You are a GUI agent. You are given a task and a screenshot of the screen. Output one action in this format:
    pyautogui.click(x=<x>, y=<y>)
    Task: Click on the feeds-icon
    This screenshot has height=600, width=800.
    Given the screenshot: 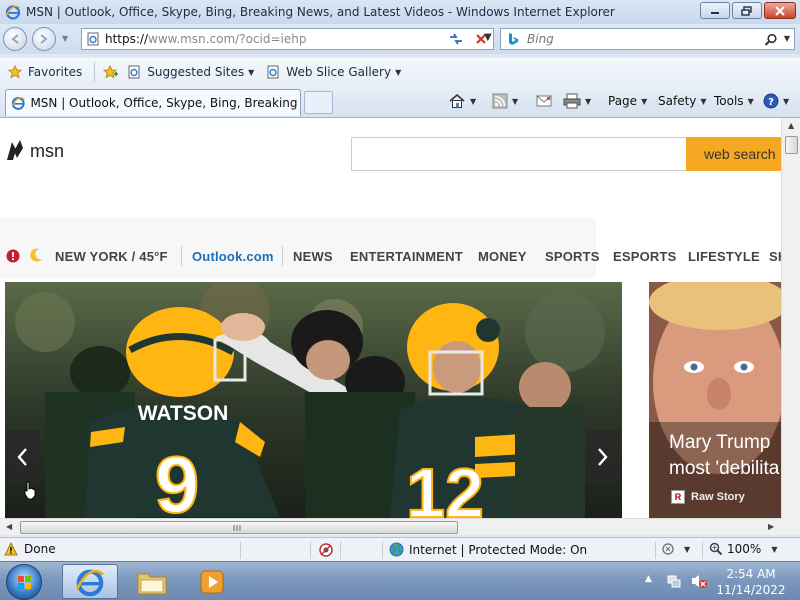 What is the action you would take?
    pyautogui.click(x=500, y=101)
    